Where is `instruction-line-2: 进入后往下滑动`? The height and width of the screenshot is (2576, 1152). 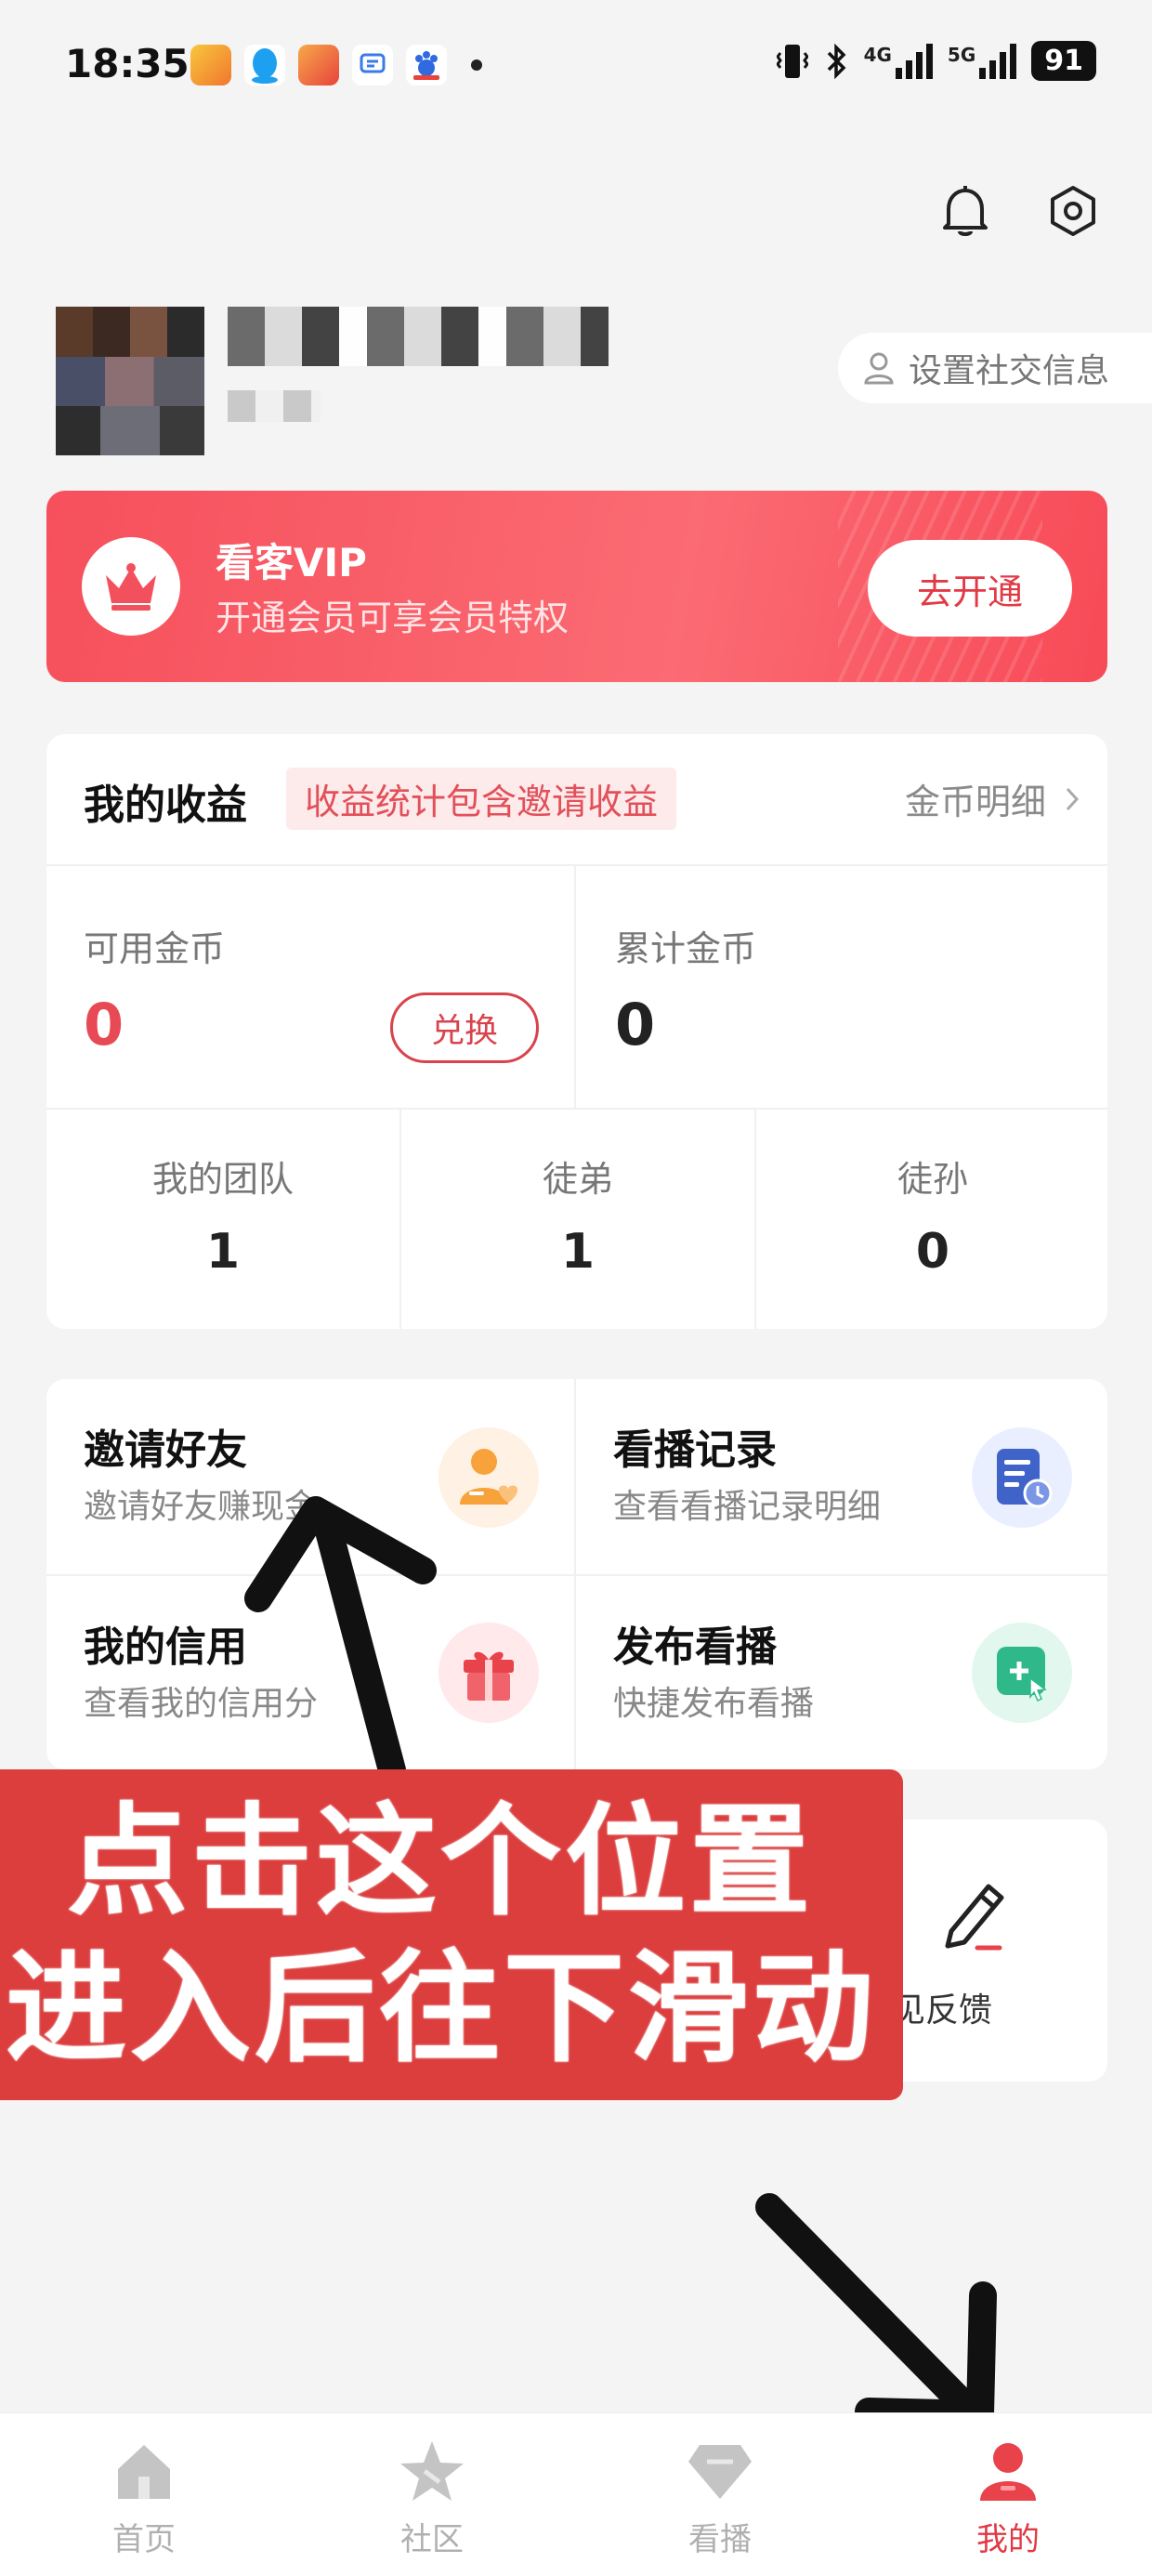
instruction-line-2: 进入后往下滑动 is located at coordinates (442, 2008).